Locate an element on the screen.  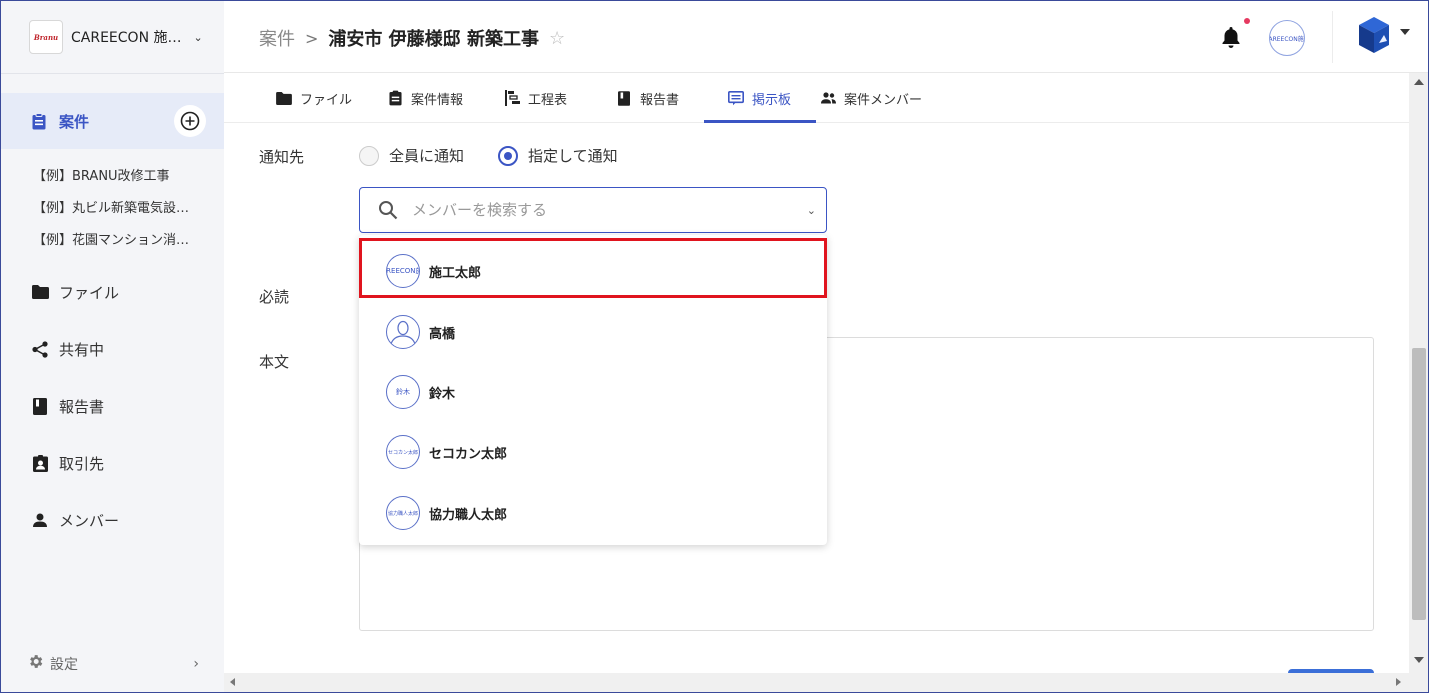
member-avatar: CAREECON施工 is located at coordinates (403, 271).